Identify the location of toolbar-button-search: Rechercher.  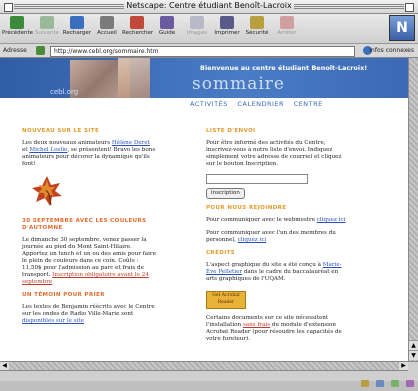
(138, 29).